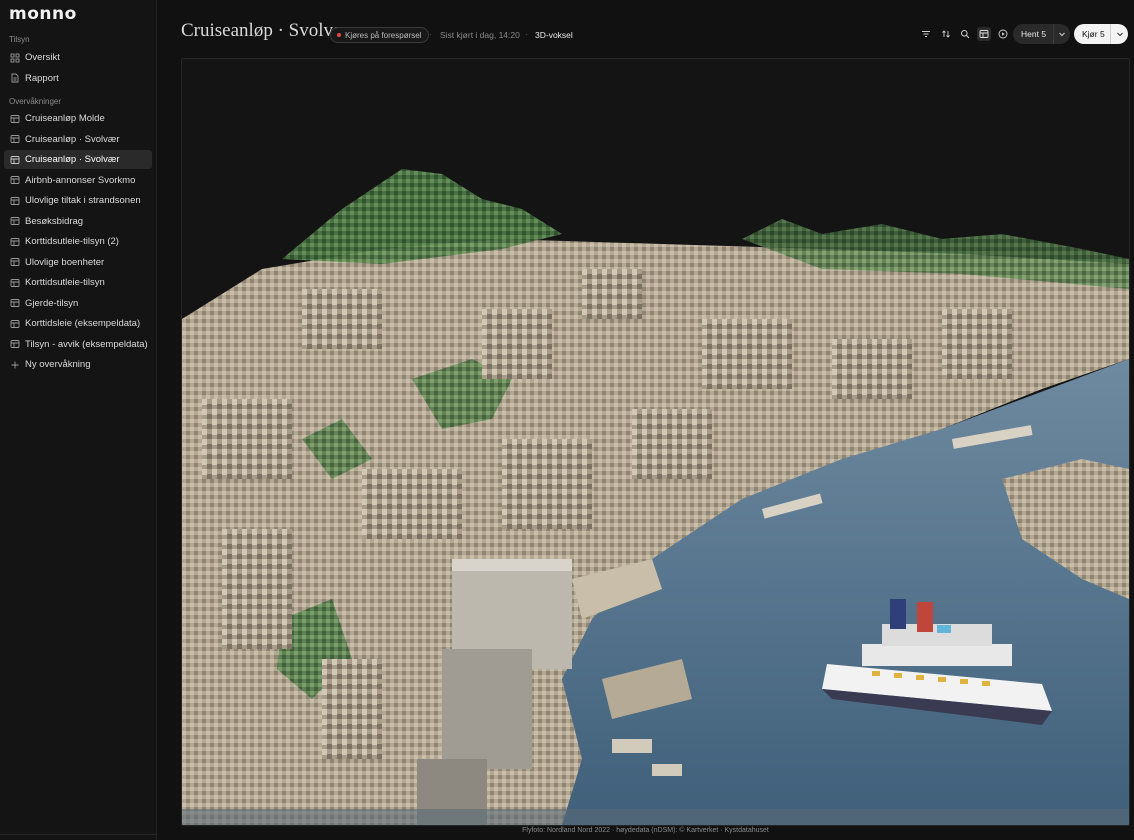  I want to click on sidebar-item-label: Ulovlige tiltak i strandsonen, so click(83, 200).